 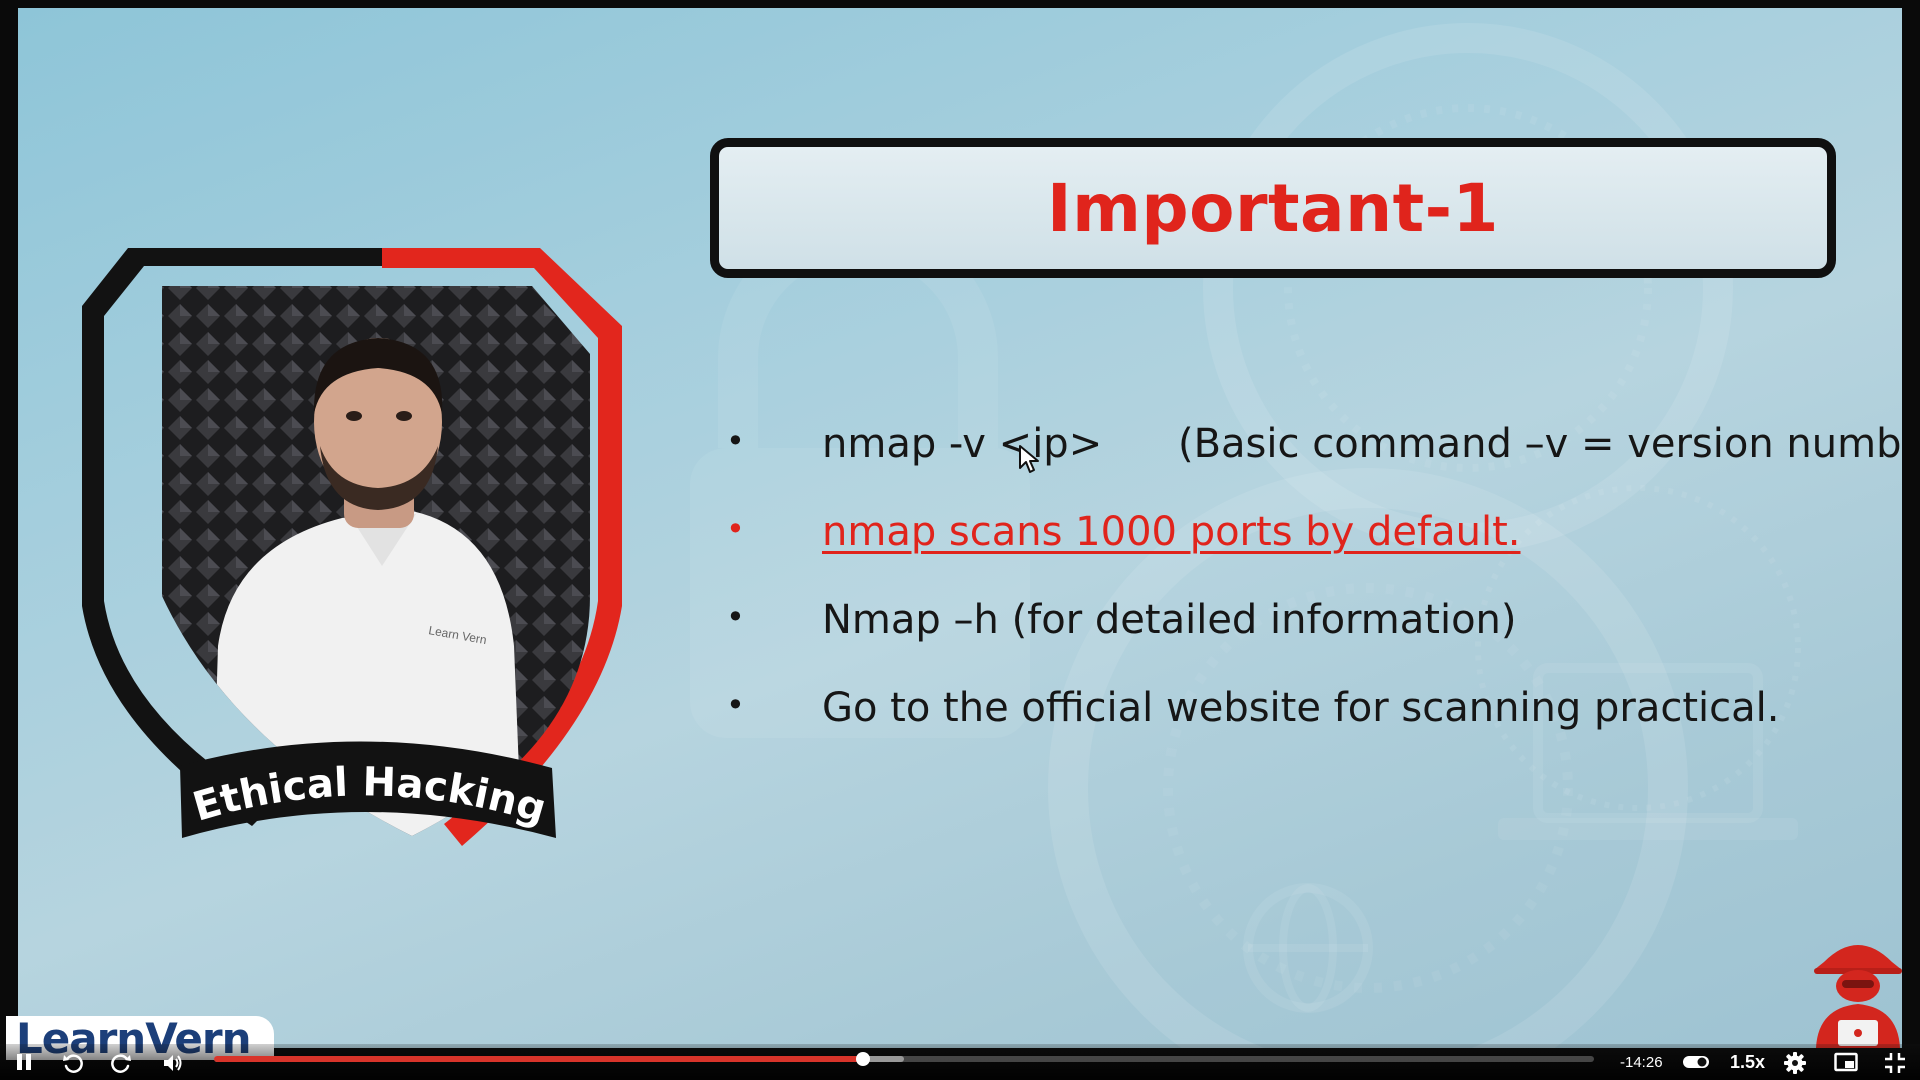 I want to click on bullet-item-highlighted: • nmap scans 1000 ports by default., so click(x=1303, y=532).